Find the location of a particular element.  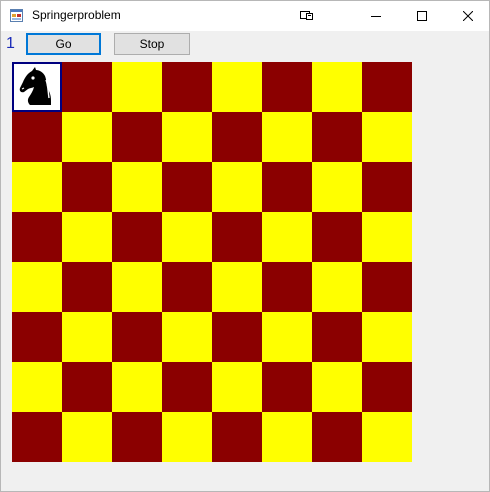

go-button: Go is located at coordinates (63, 44).